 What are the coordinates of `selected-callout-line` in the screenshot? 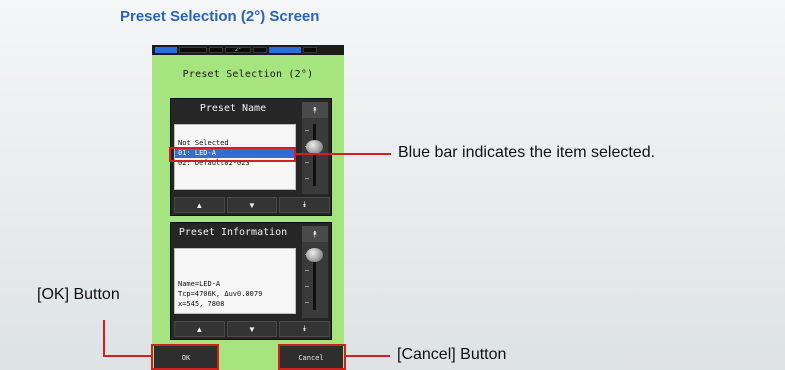 It's located at (343, 154).